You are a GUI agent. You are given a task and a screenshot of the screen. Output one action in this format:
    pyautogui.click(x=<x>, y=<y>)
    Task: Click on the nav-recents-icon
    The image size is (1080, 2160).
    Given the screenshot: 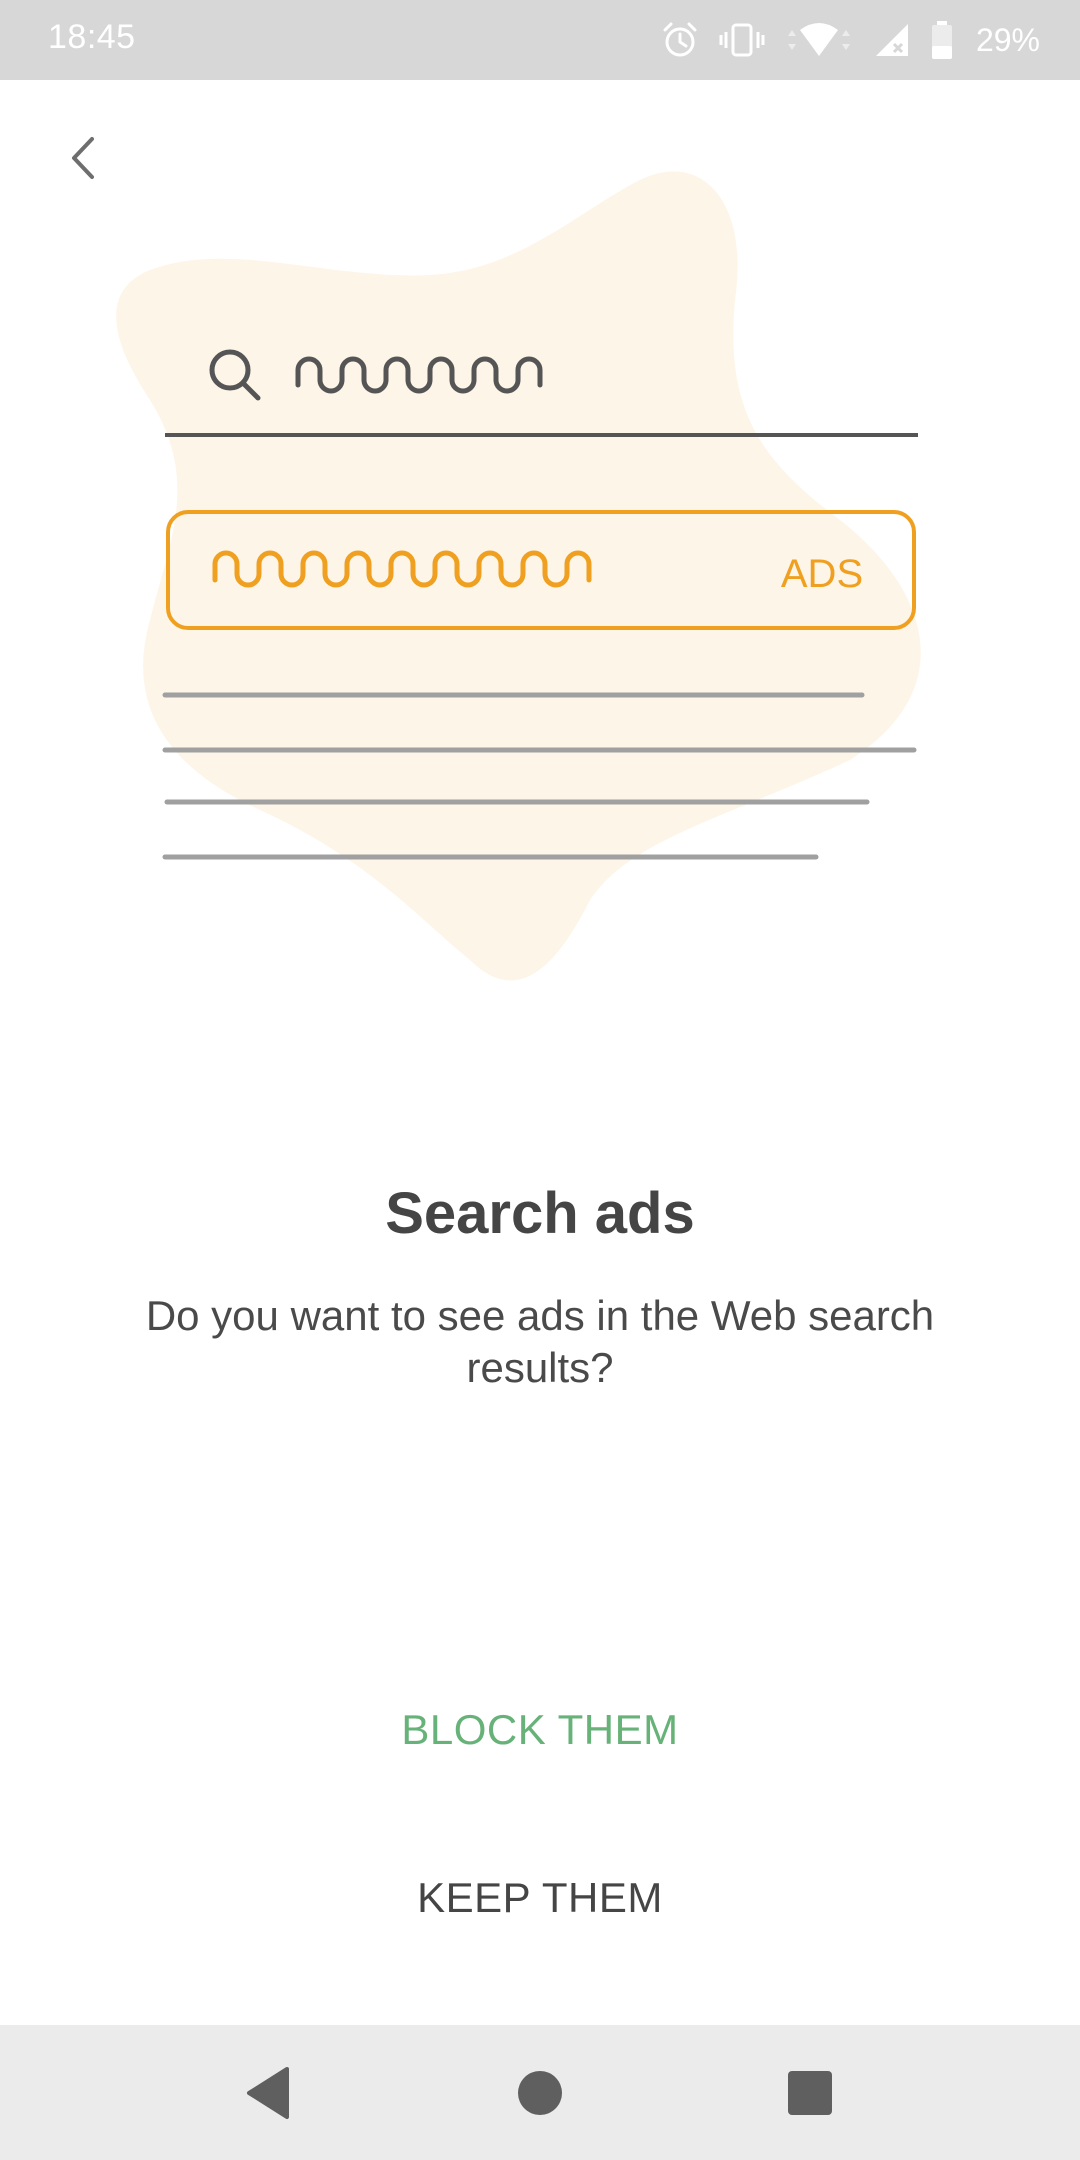 What is the action you would take?
    pyautogui.click(x=810, y=2095)
    